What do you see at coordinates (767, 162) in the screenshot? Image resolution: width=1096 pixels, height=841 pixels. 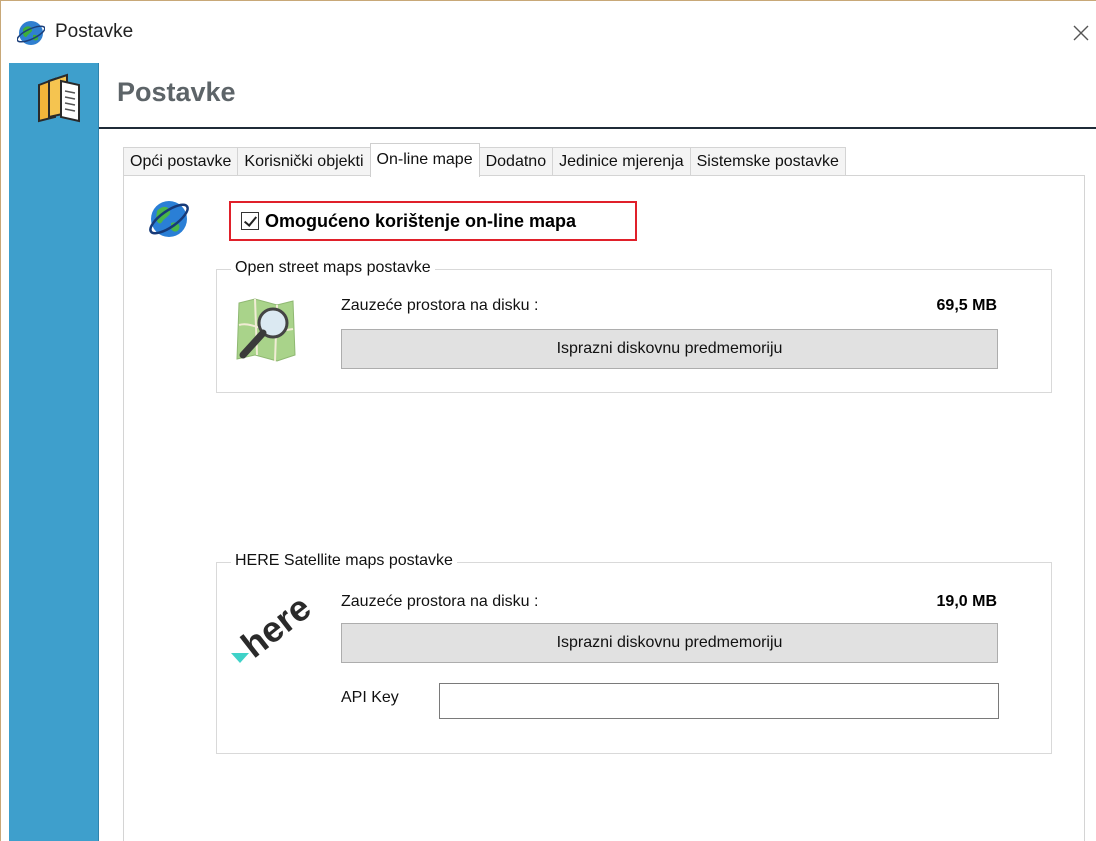 I see `tab-sistemske-postavke: Sistemske postavke` at bounding box center [767, 162].